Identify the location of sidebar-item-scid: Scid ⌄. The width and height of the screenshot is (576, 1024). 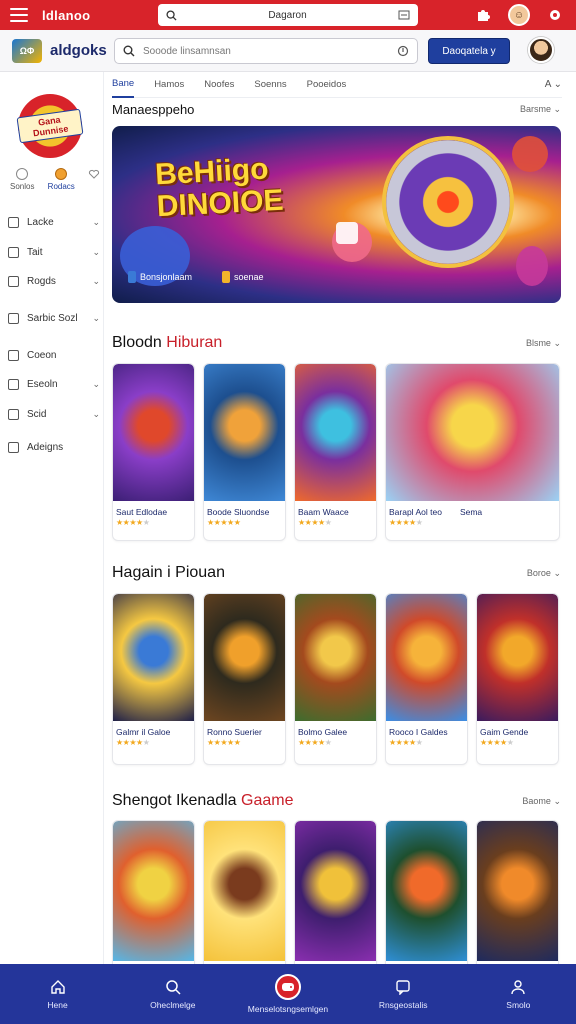
(54, 415).